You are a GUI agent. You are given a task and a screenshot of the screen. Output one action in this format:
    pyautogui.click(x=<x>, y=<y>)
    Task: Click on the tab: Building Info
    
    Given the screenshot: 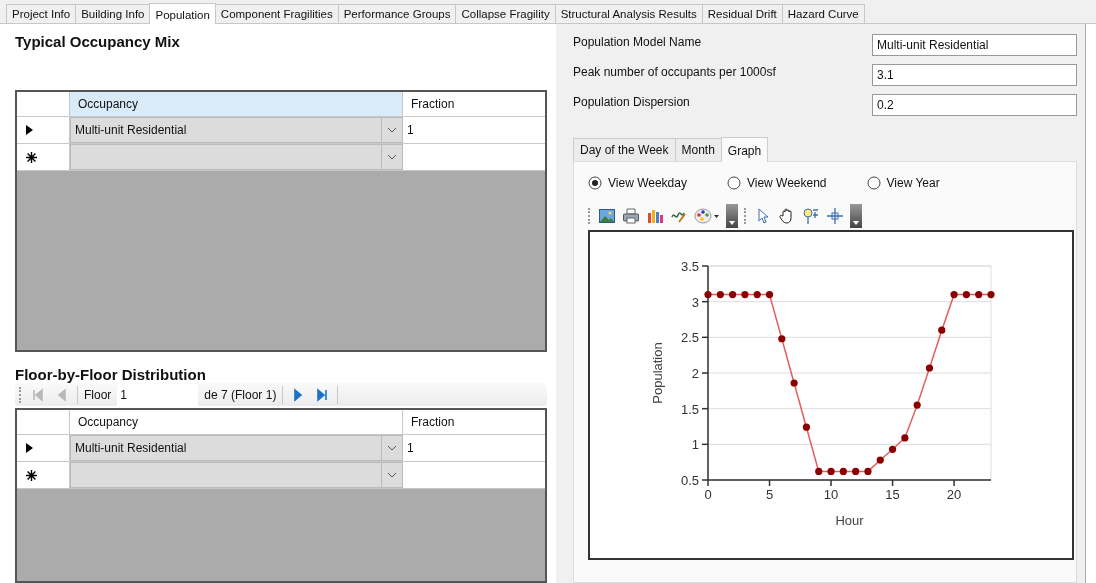 What is the action you would take?
    pyautogui.click(x=113, y=13)
    